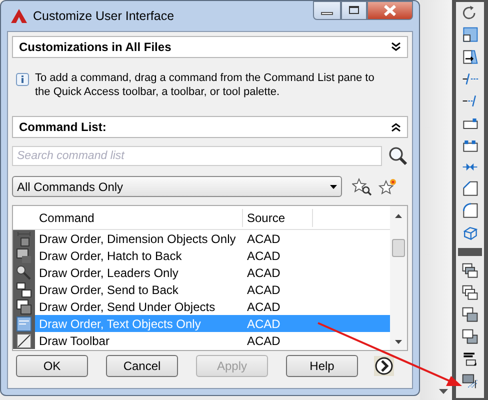 Image resolution: width=488 pixels, height=400 pixels. I want to click on dialog-button: Cancel, so click(142, 366).